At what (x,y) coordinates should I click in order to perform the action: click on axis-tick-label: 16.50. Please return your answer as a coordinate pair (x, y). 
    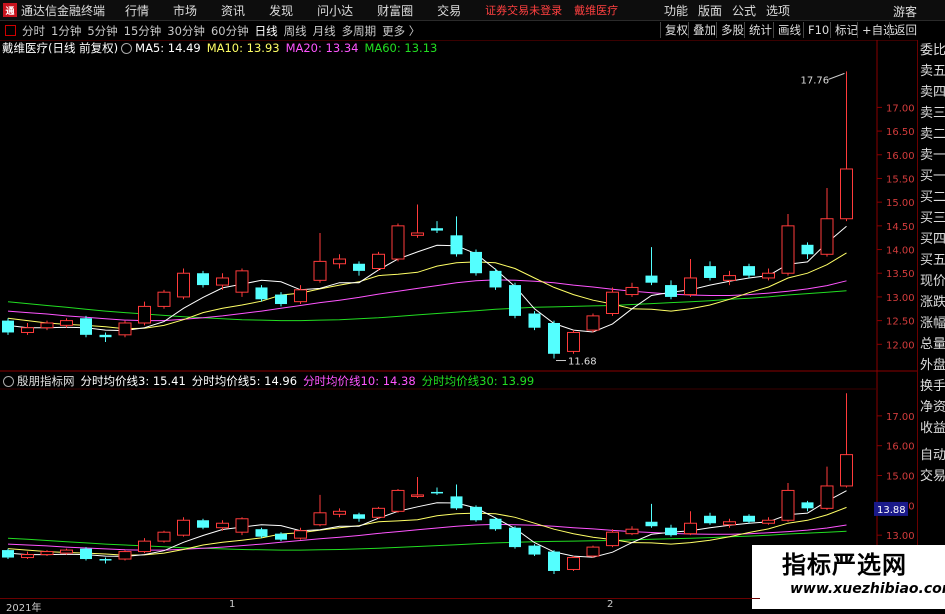
    Looking at the image, I should click on (900, 132).